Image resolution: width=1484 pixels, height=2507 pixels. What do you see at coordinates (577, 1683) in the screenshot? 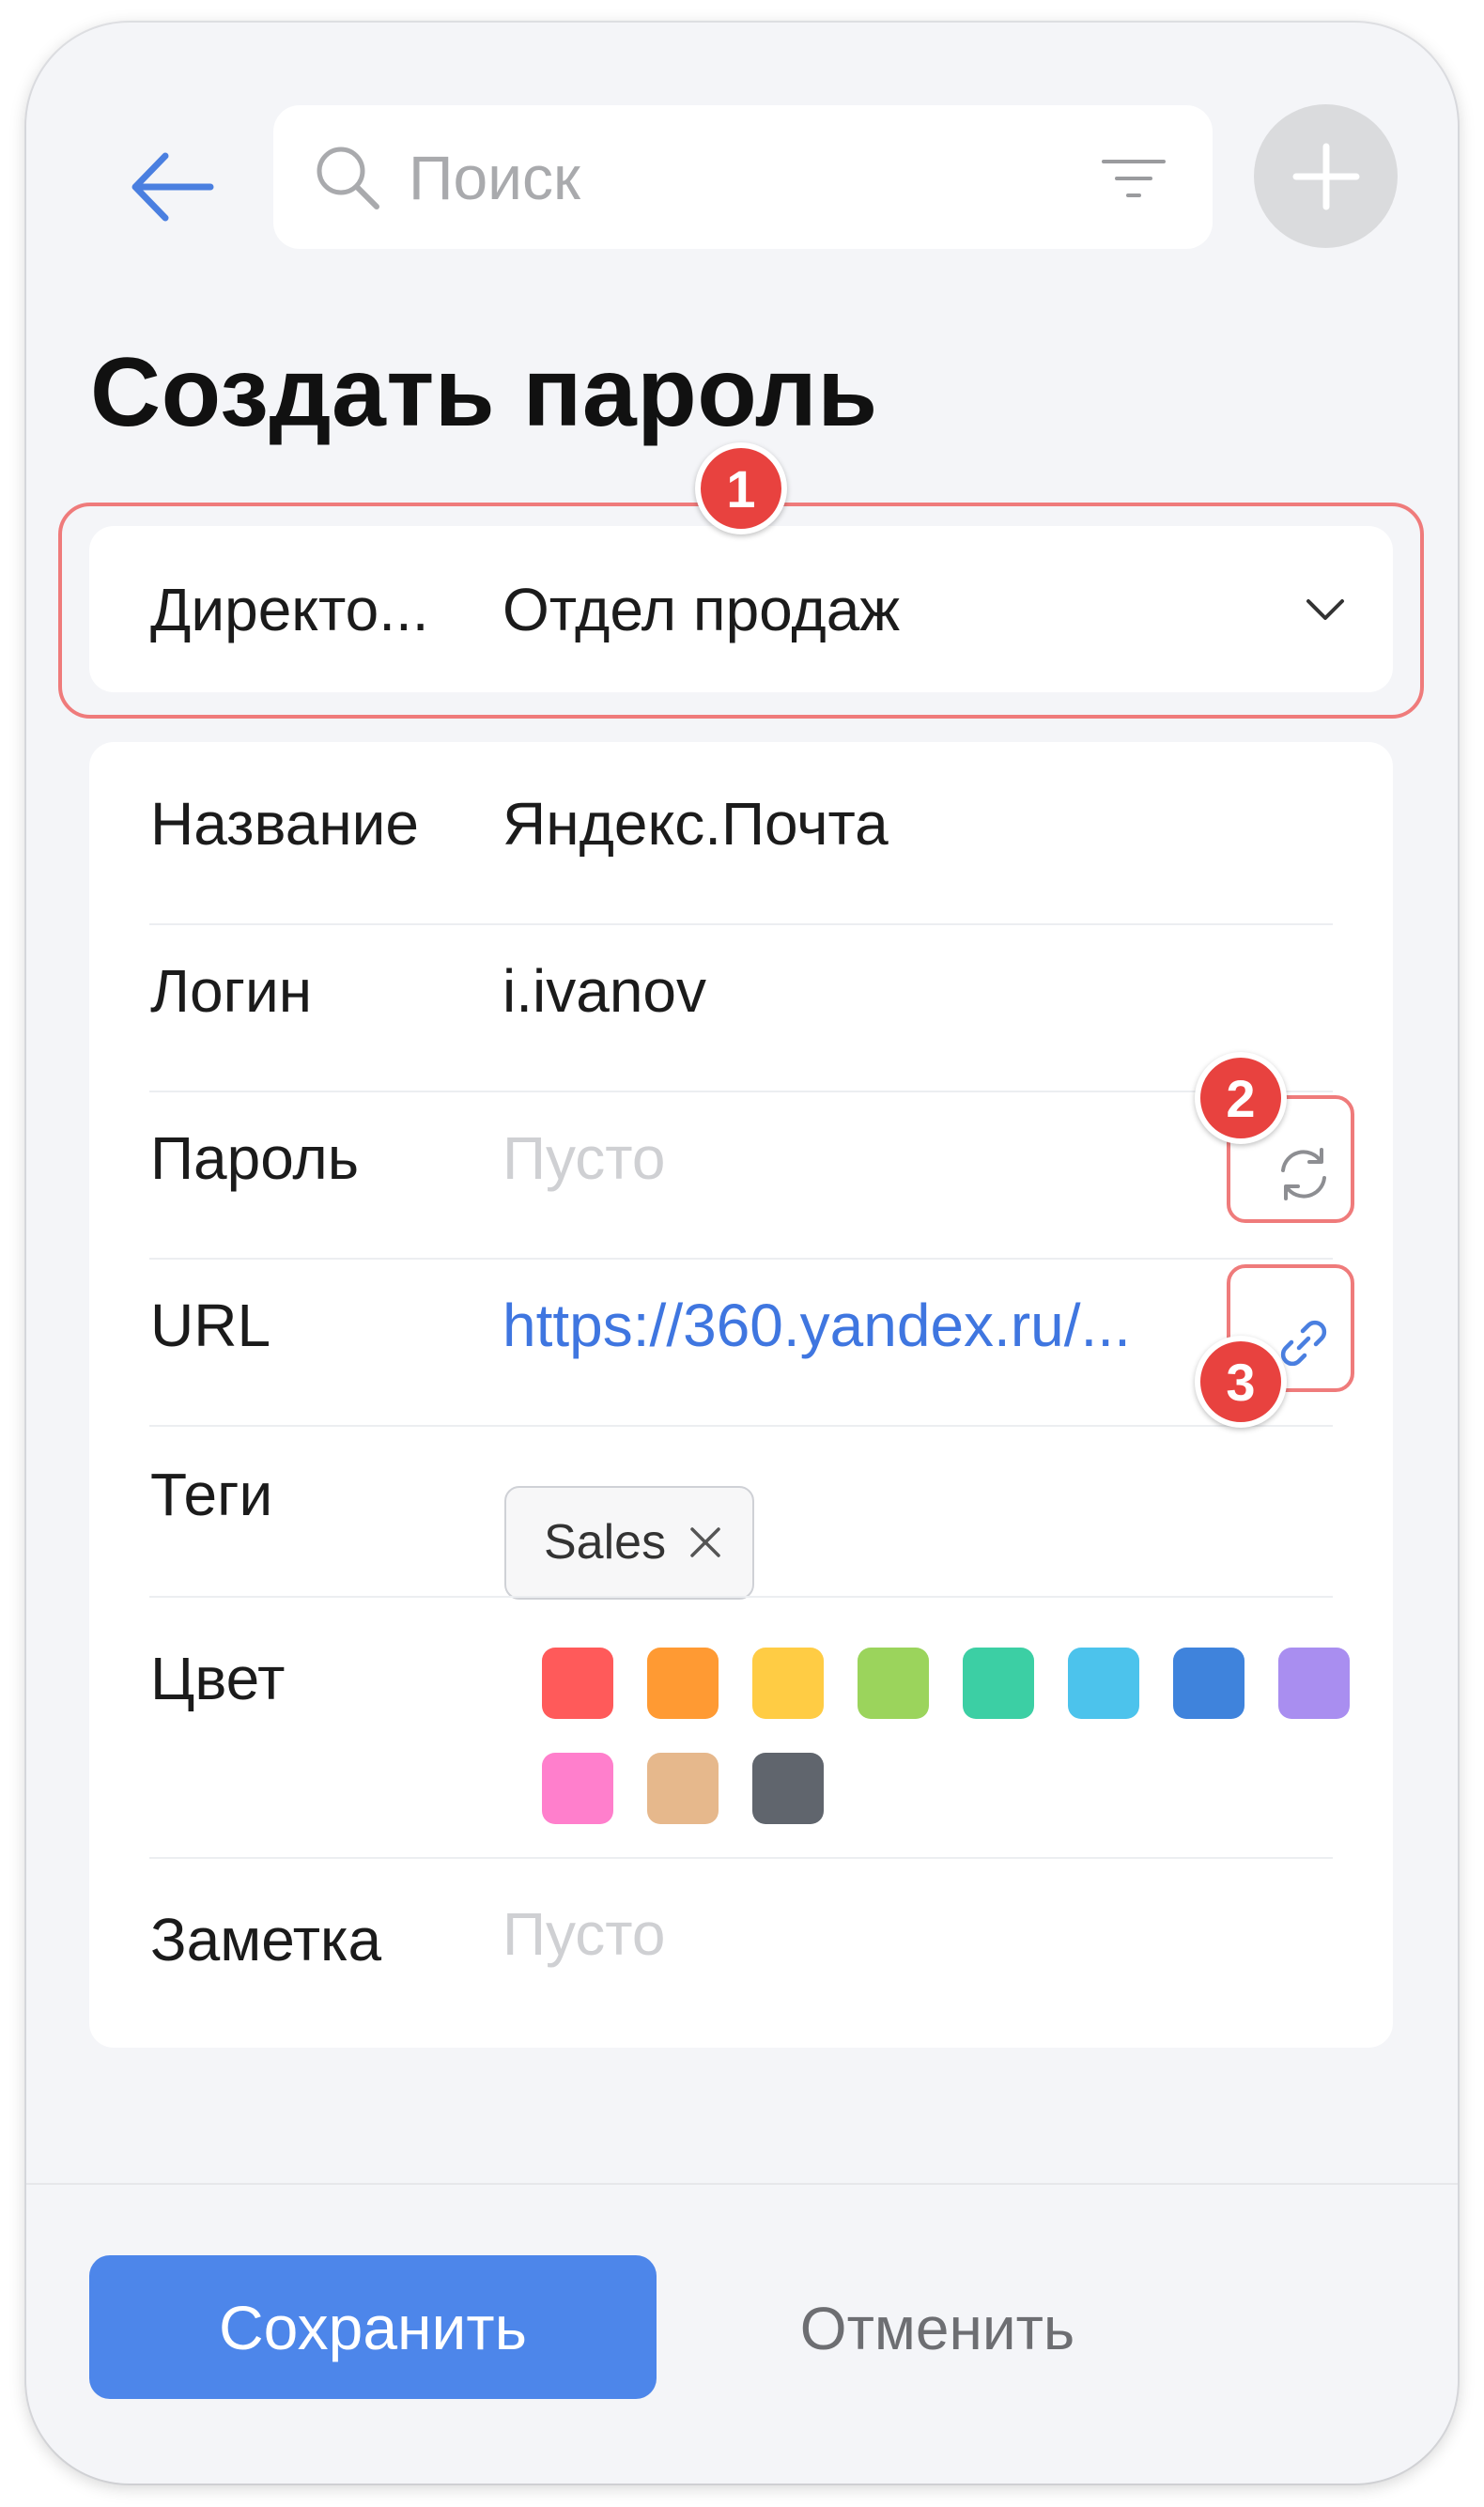
I see `color-swatch-red` at bounding box center [577, 1683].